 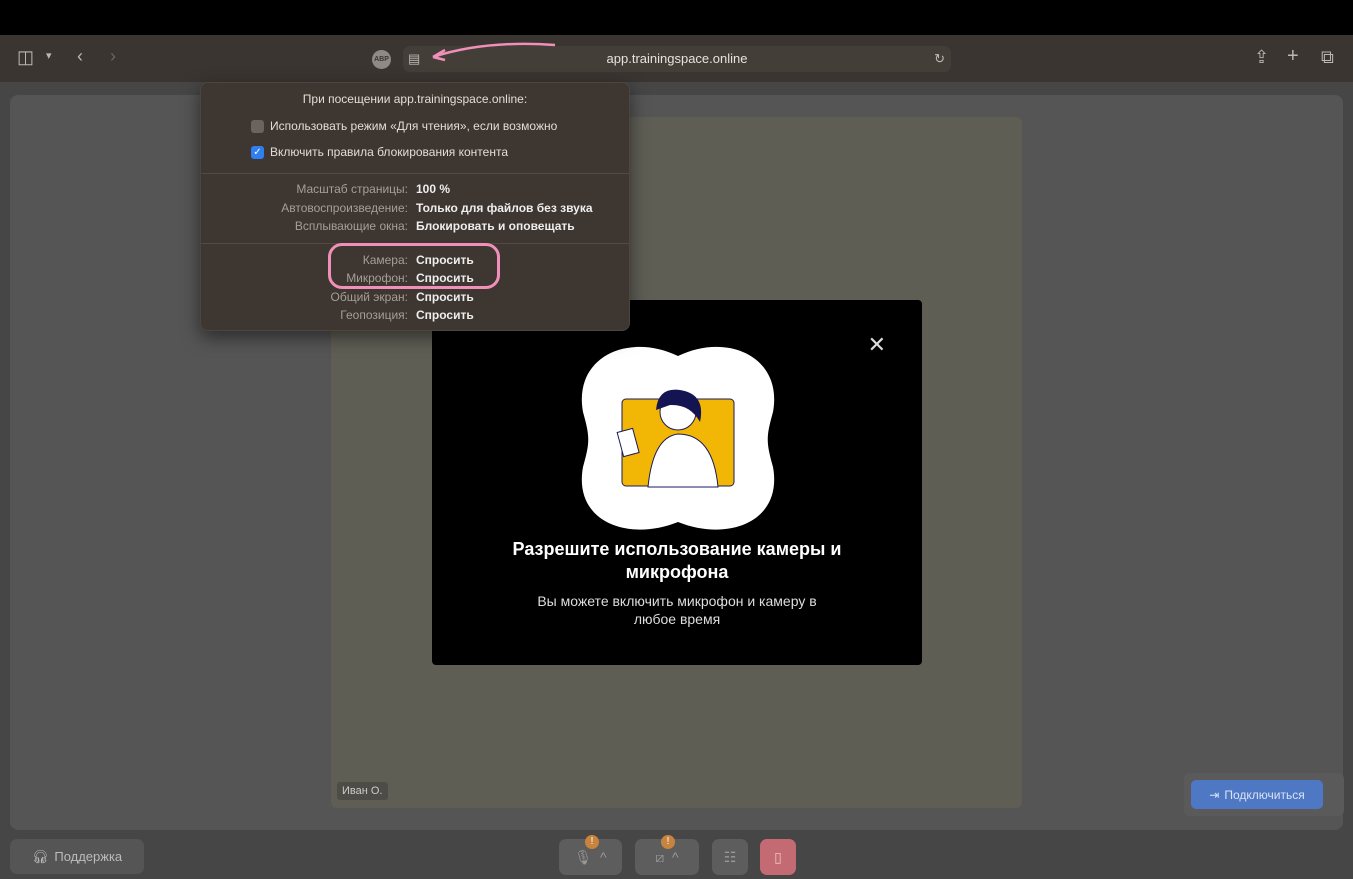 What do you see at coordinates (495, 226) in the screenshot?
I see `setting-value: Блокировать и оповещать` at bounding box center [495, 226].